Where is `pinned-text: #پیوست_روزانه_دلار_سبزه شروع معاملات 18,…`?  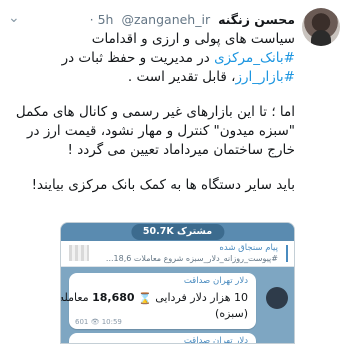
pinned-text: #پیوست_روزانه_دلار_سبزه شروع معاملات 18,… is located at coordinates (191, 258).